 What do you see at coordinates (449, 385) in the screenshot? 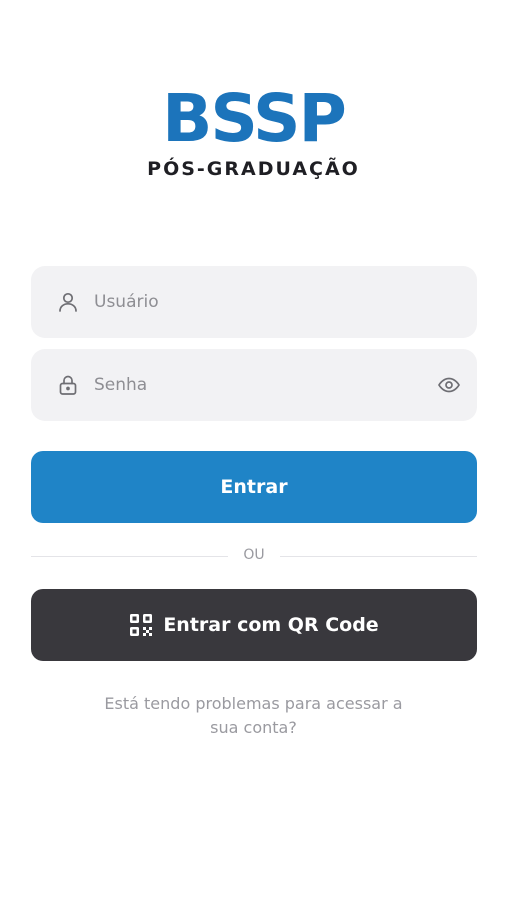
I see `eye-icon` at bounding box center [449, 385].